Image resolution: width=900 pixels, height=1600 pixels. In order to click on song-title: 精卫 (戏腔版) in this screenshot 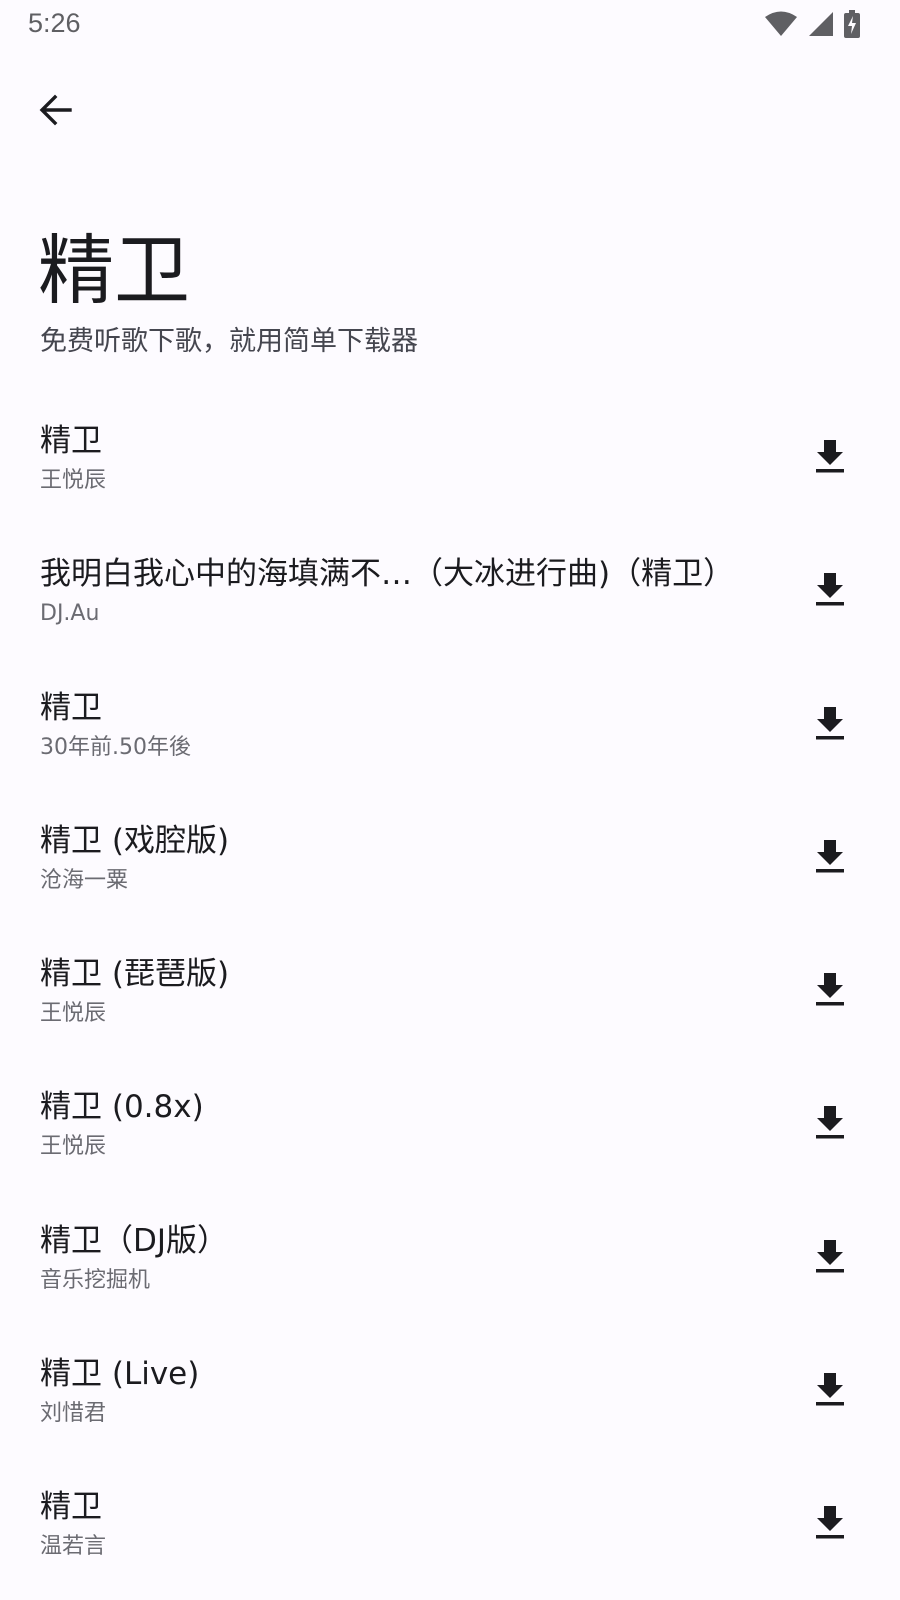, I will do `click(135, 840)`.